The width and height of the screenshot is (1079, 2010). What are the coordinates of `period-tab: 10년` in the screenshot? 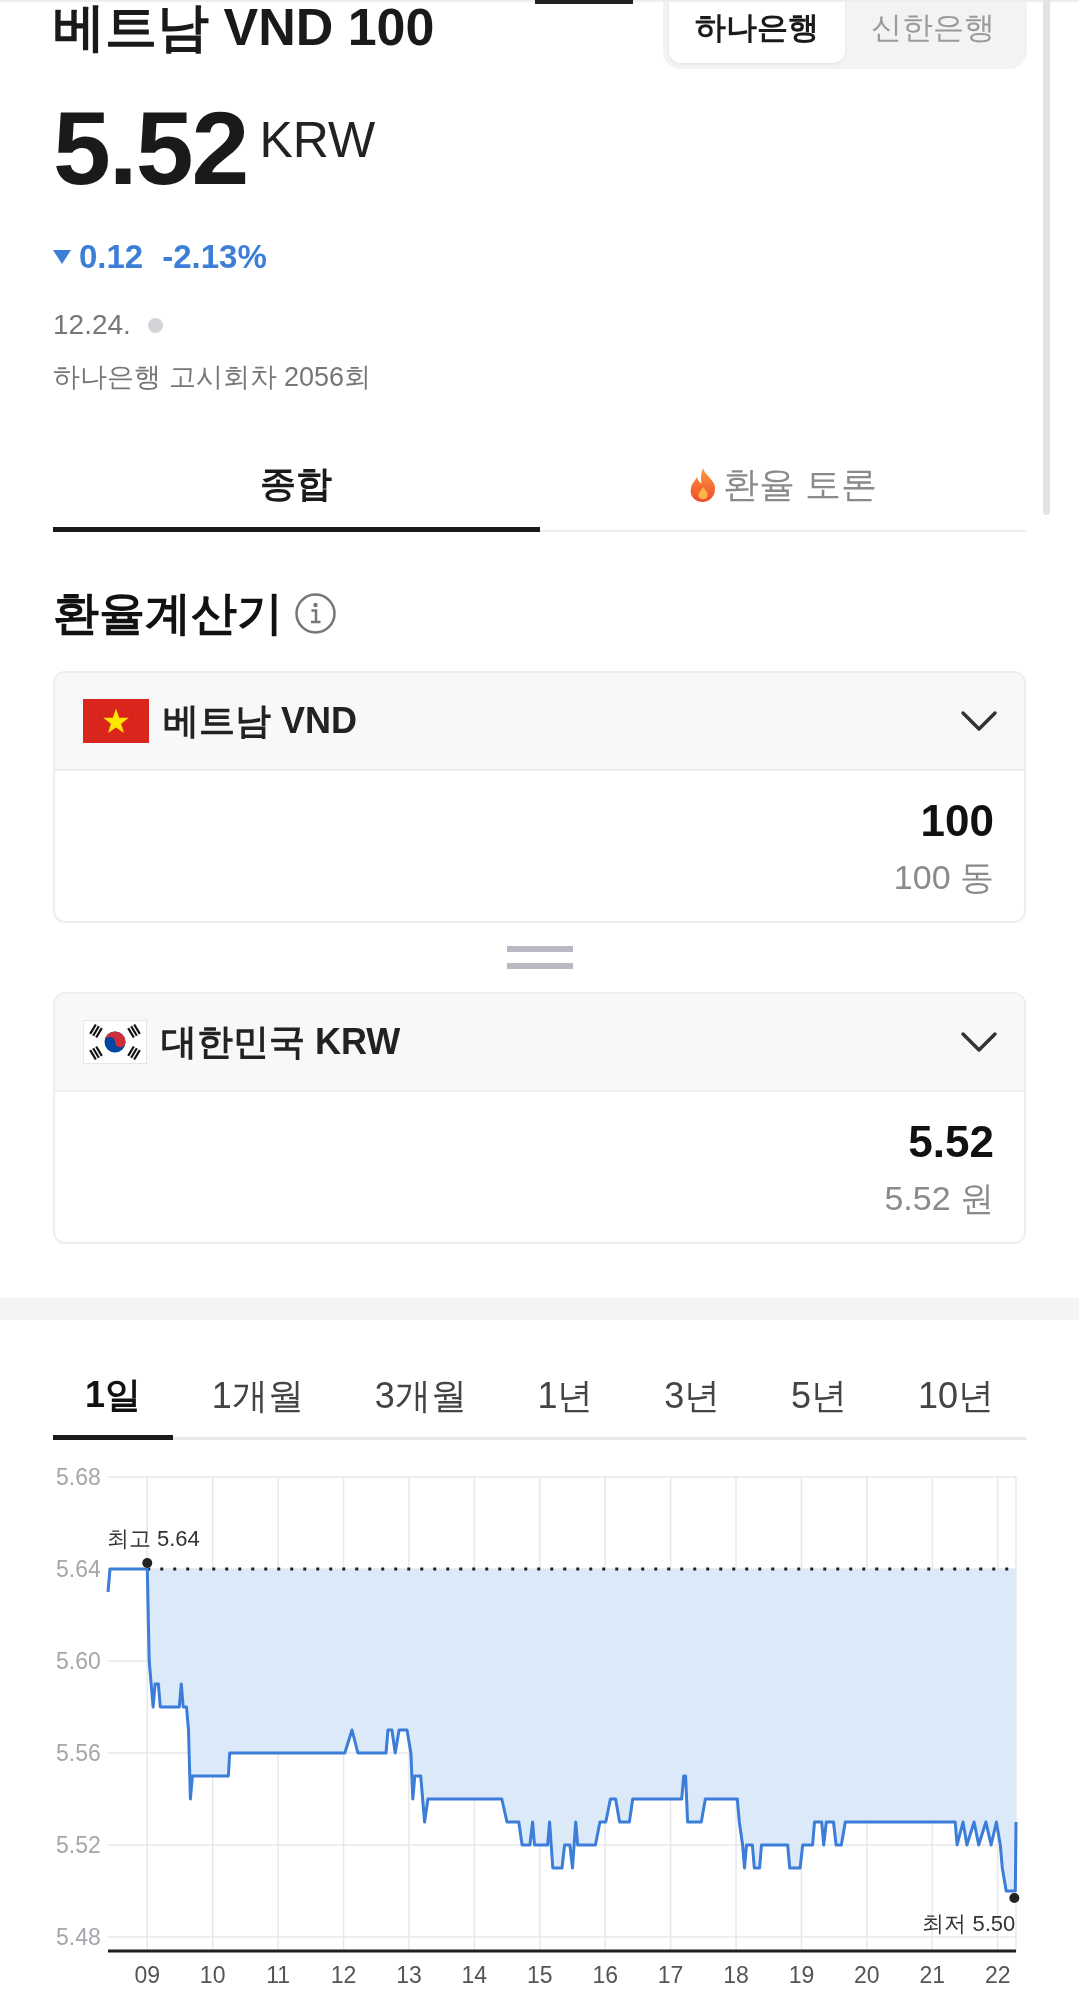 It's located at (955, 1396).